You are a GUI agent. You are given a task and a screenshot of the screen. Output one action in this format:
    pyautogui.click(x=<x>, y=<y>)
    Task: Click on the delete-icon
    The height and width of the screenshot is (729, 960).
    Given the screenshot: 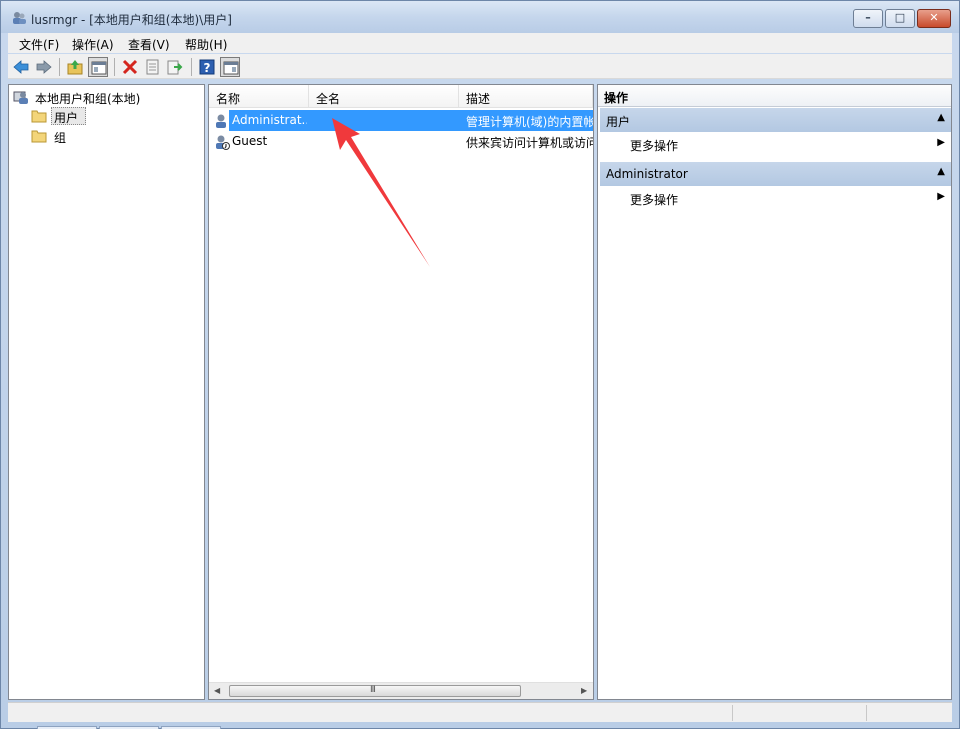 What is the action you would take?
    pyautogui.click(x=130, y=67)
    